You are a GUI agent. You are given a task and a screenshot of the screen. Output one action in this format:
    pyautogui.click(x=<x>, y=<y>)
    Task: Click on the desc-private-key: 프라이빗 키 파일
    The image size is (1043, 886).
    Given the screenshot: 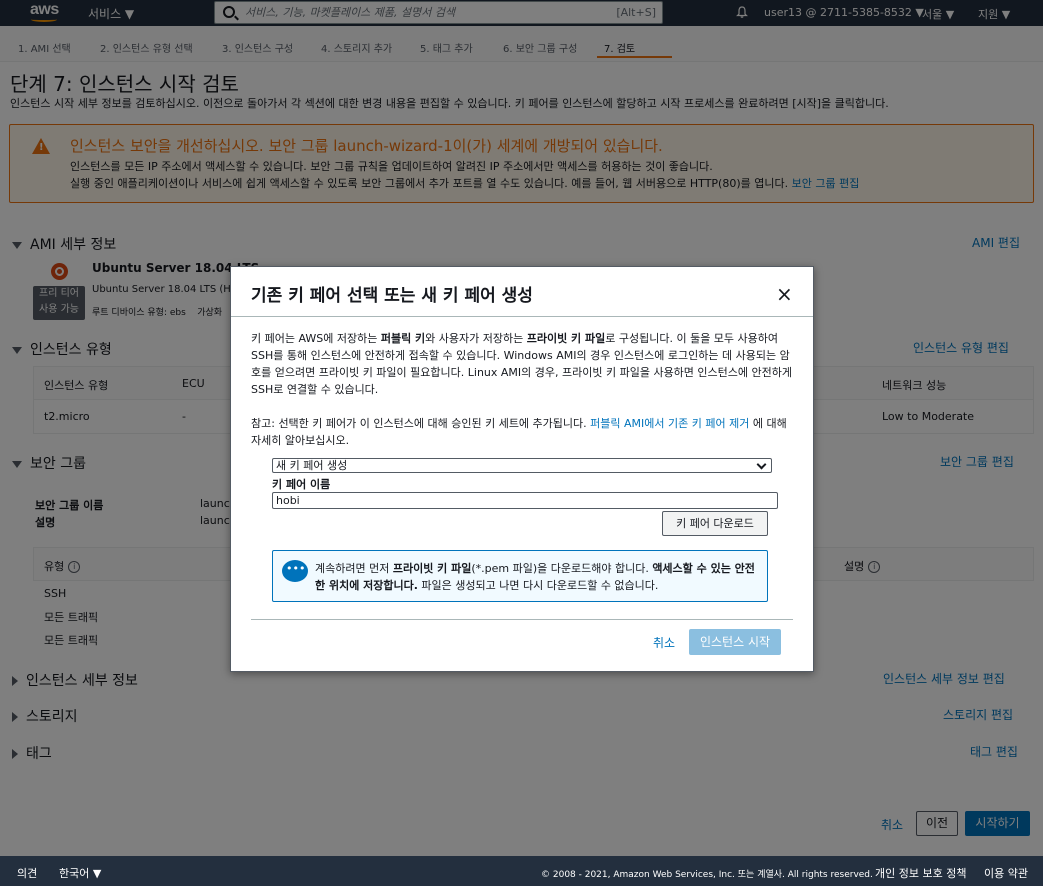 What is the action you would take?
    pyautogui.click(x=566, y=338)
    